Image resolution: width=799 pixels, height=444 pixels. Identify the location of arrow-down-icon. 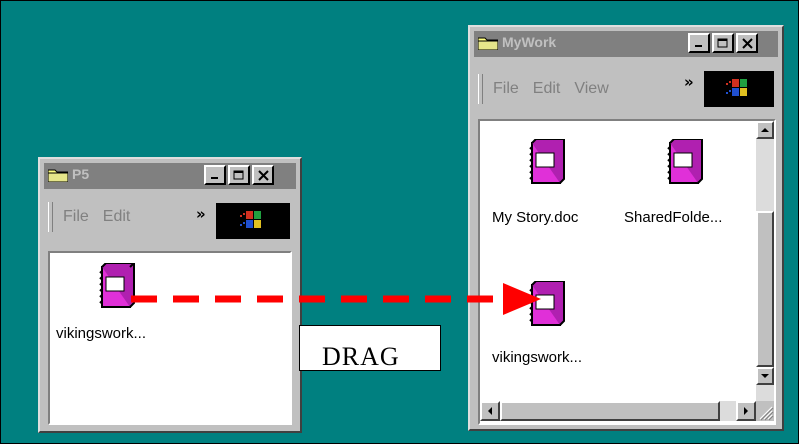
(765, 376).